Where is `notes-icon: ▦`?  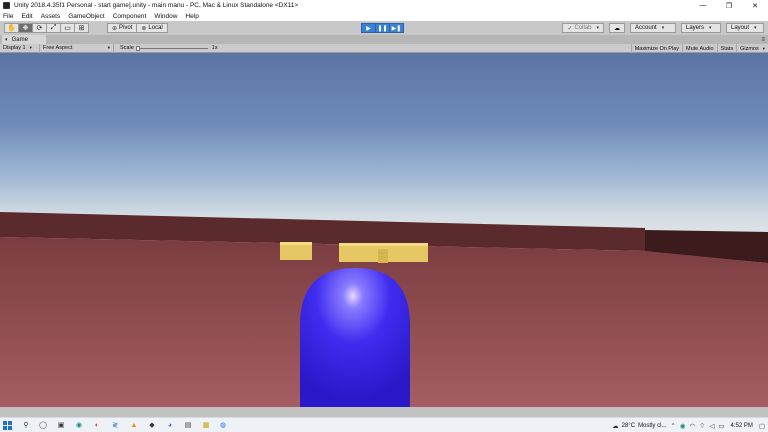 notes-icon: ▦ is located at coordinates (206, 425).